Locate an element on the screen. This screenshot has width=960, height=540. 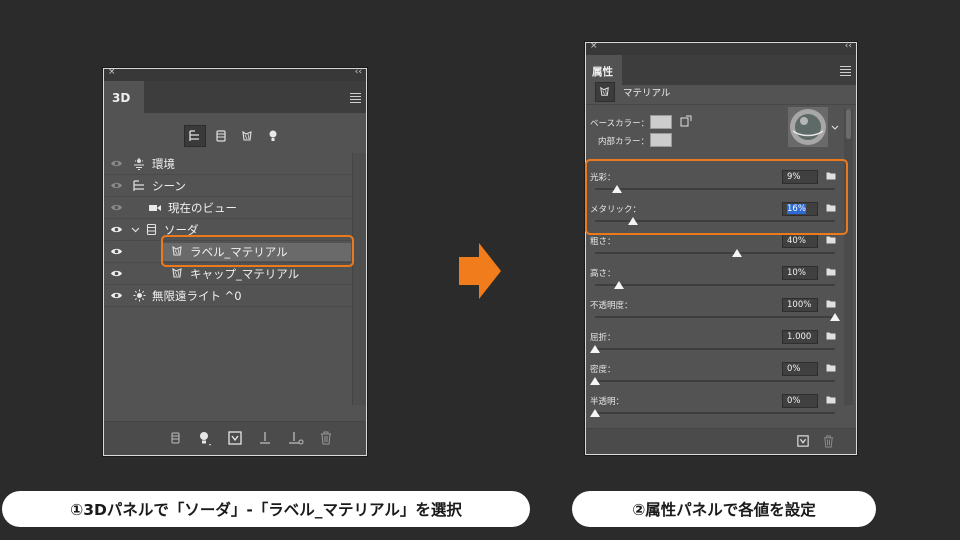
property-row: 高さ： 10% is located at coordinates (713, 280).